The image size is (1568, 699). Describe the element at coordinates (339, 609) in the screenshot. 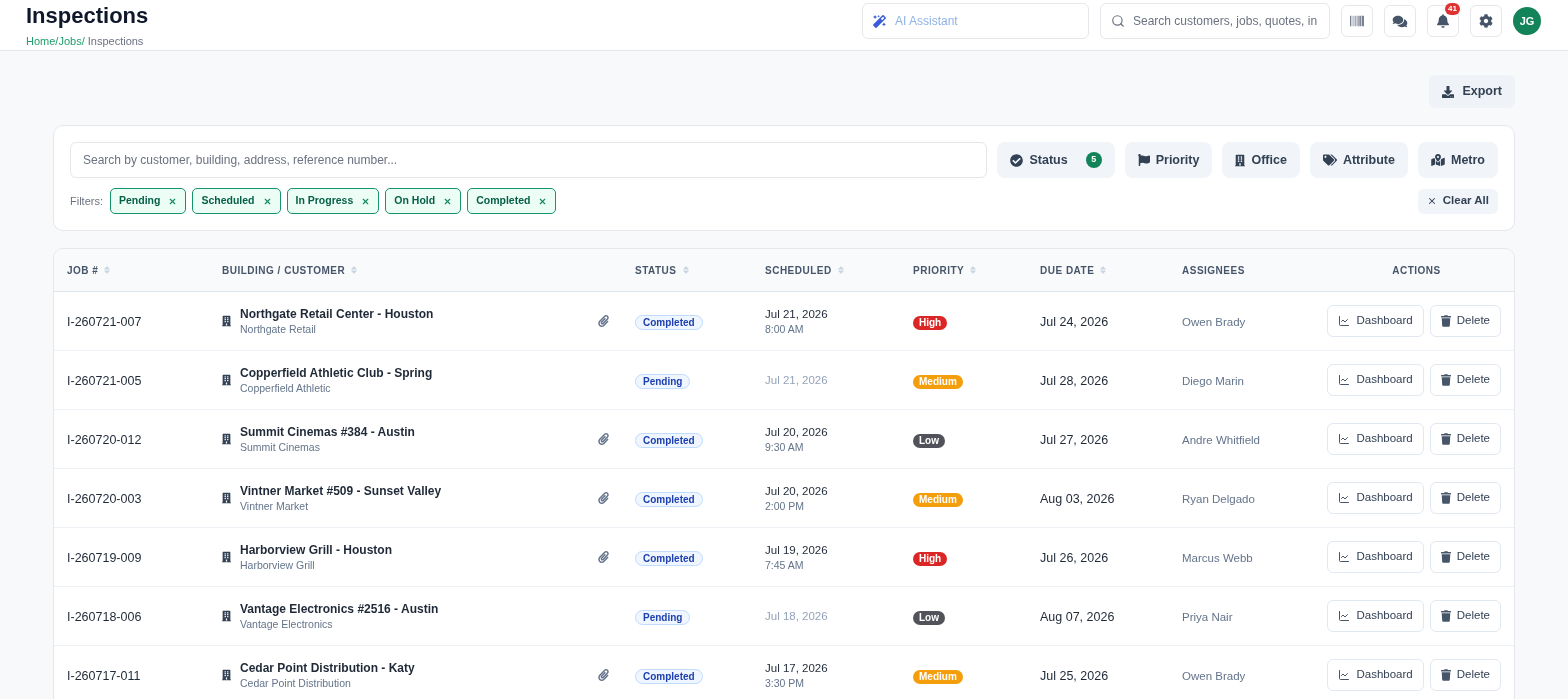

I see `building-name: Vantage Electronics #2516 - Austin` at that location.